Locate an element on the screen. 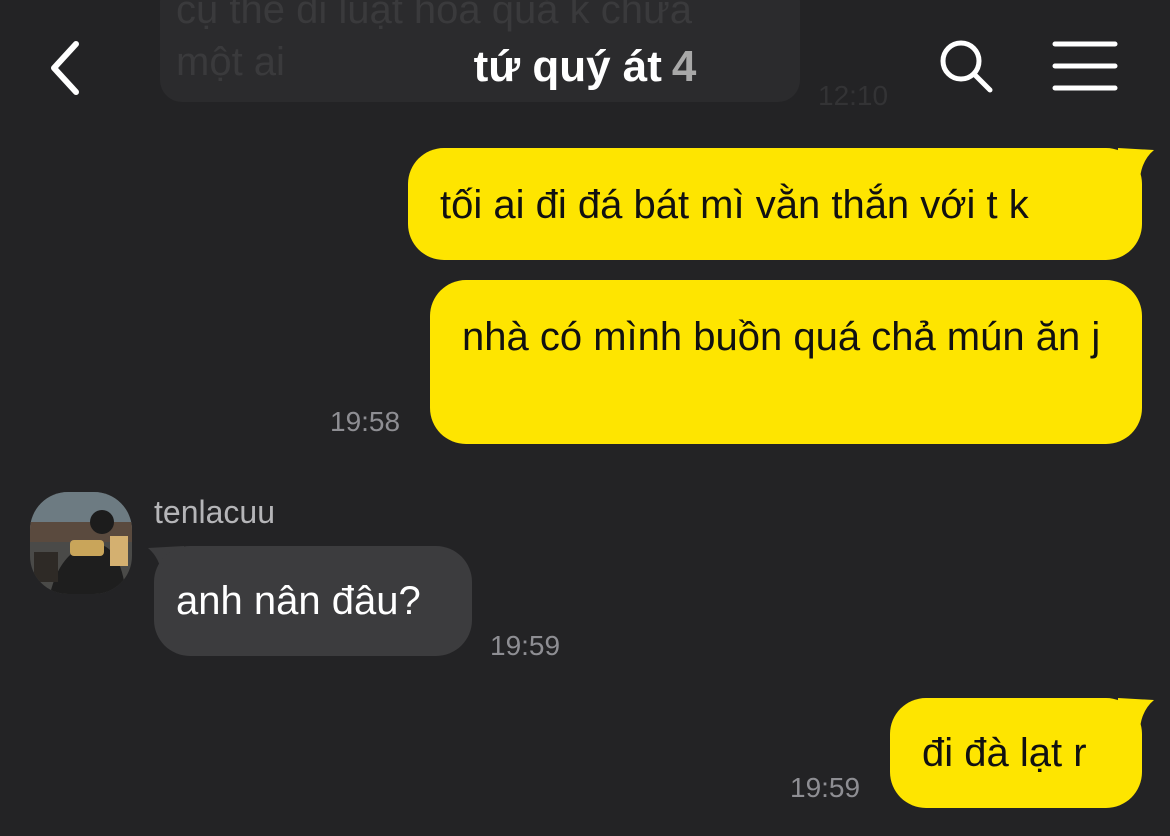  hamburger-menu-icon is located at coordinates (1085, 66).